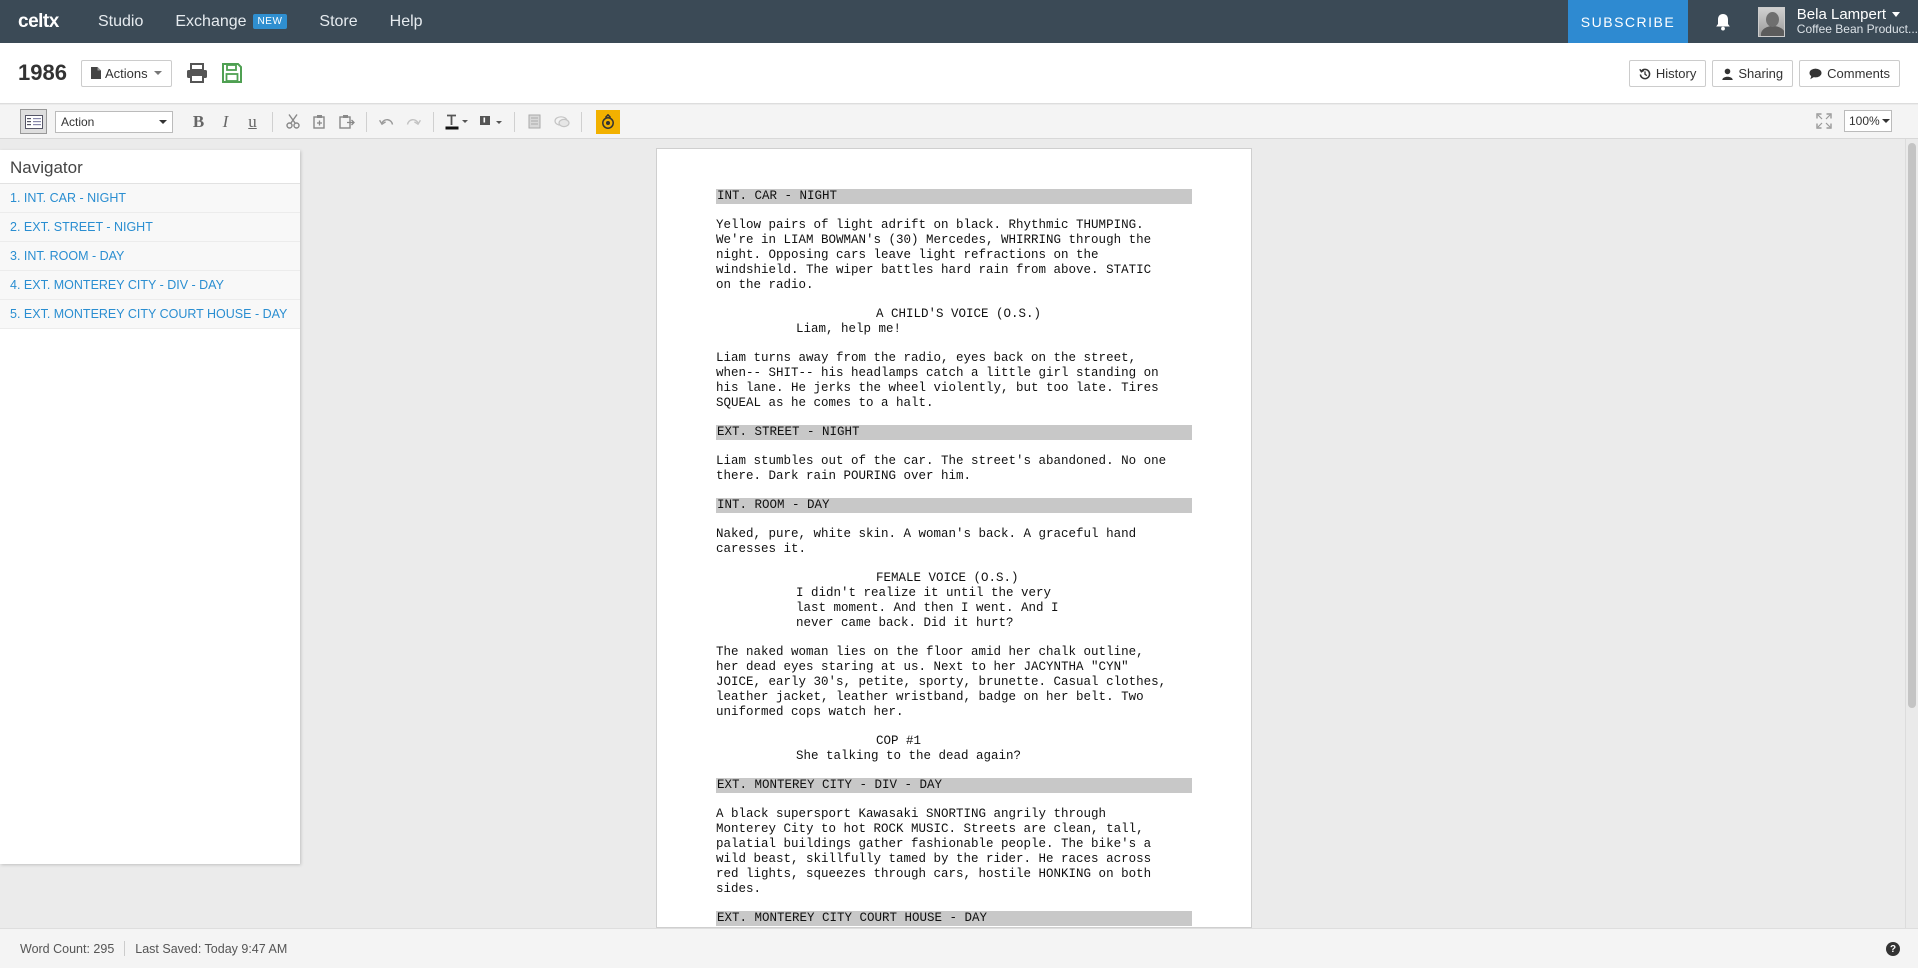 This screenshot has height=968, width=1918. I want to click on bell-icon, so click(1723, 21).